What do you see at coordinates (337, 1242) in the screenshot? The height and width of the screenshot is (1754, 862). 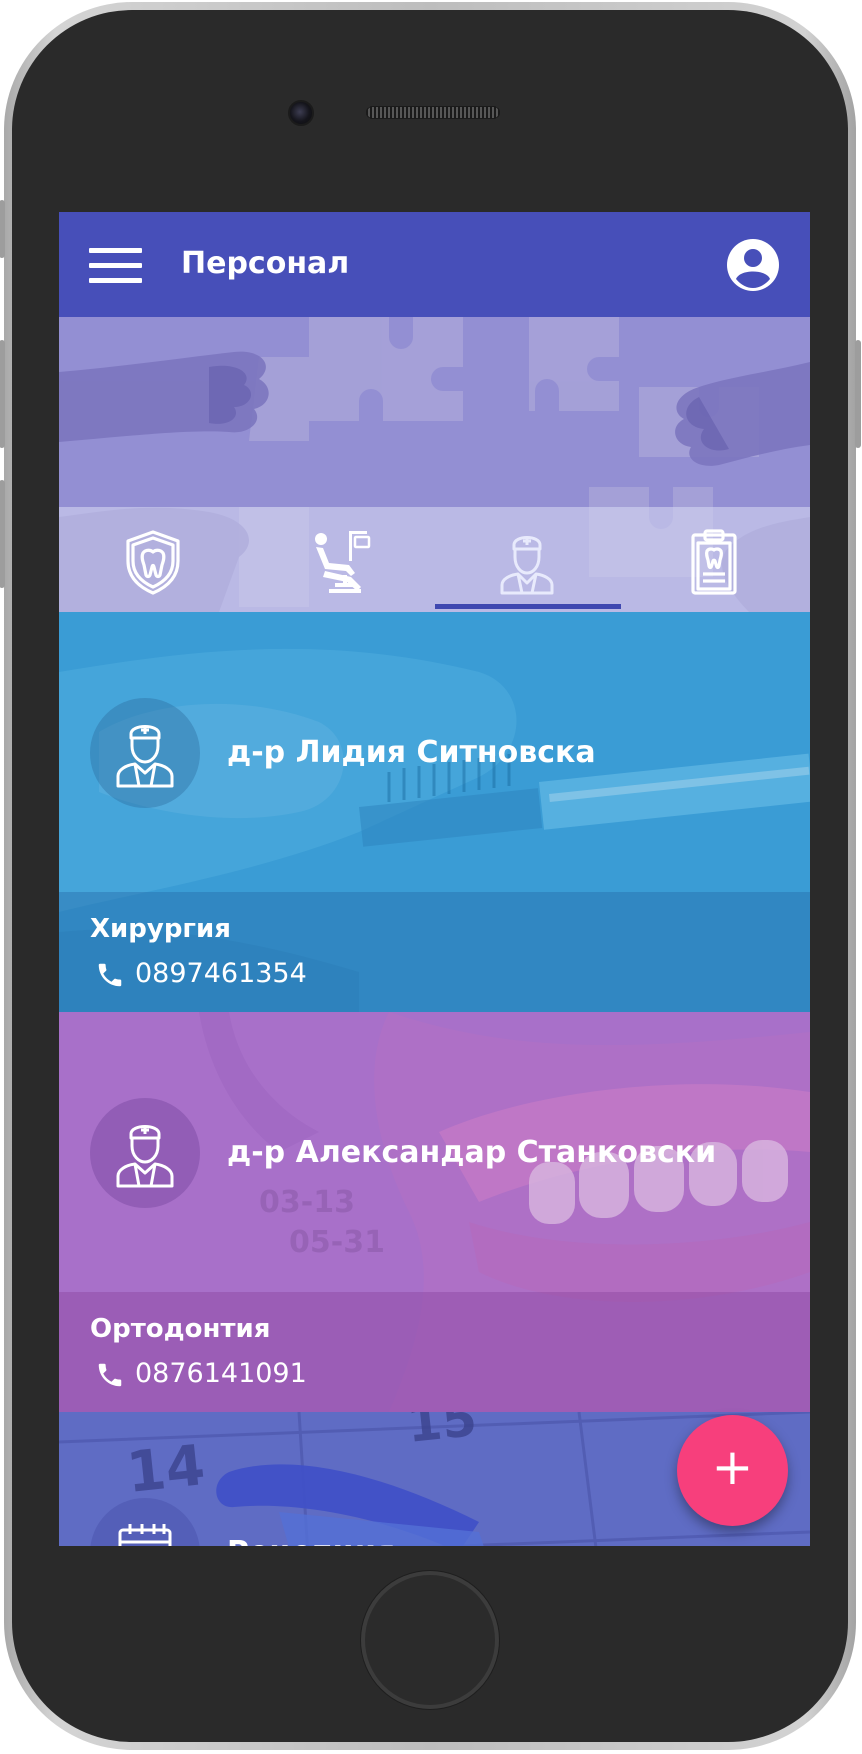 I see `svg-text: 05-31` at bounding box center [337, 1242].